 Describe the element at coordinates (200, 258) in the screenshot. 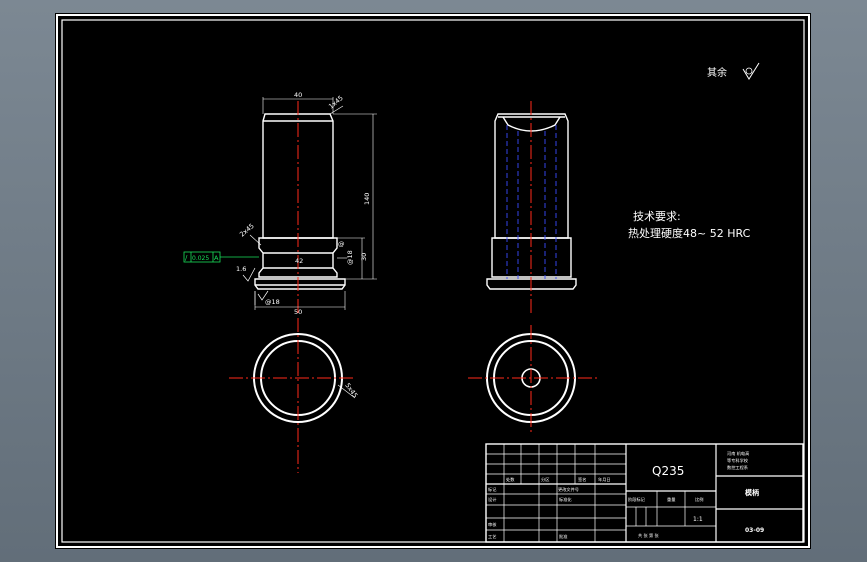

I see `tolerance-value: 0.025` at that location.